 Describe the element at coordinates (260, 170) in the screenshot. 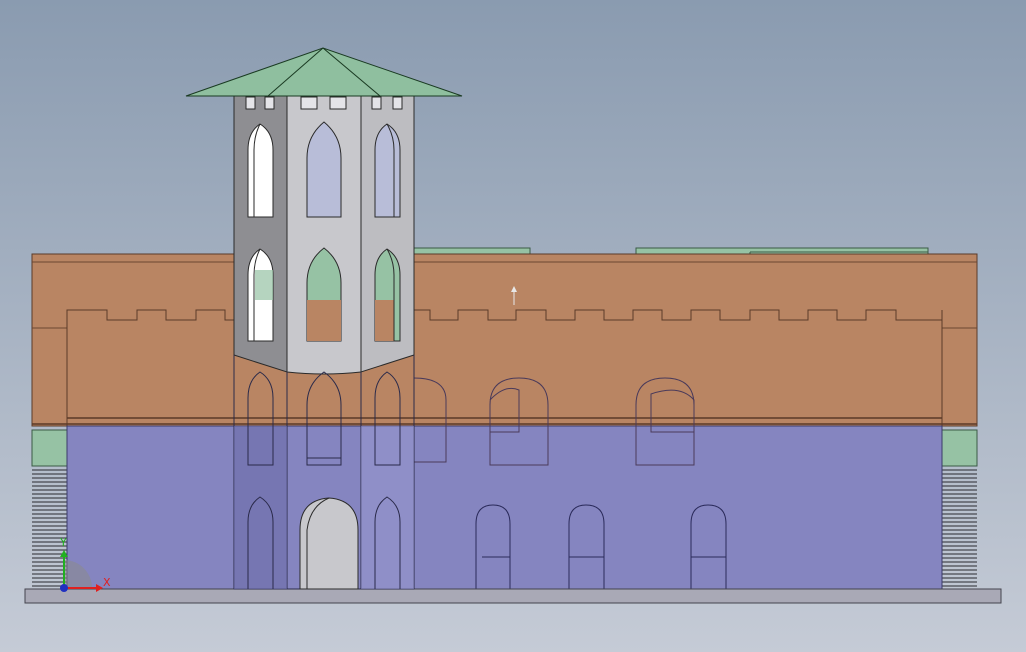

I see `tower-window-upper-left` at that location.